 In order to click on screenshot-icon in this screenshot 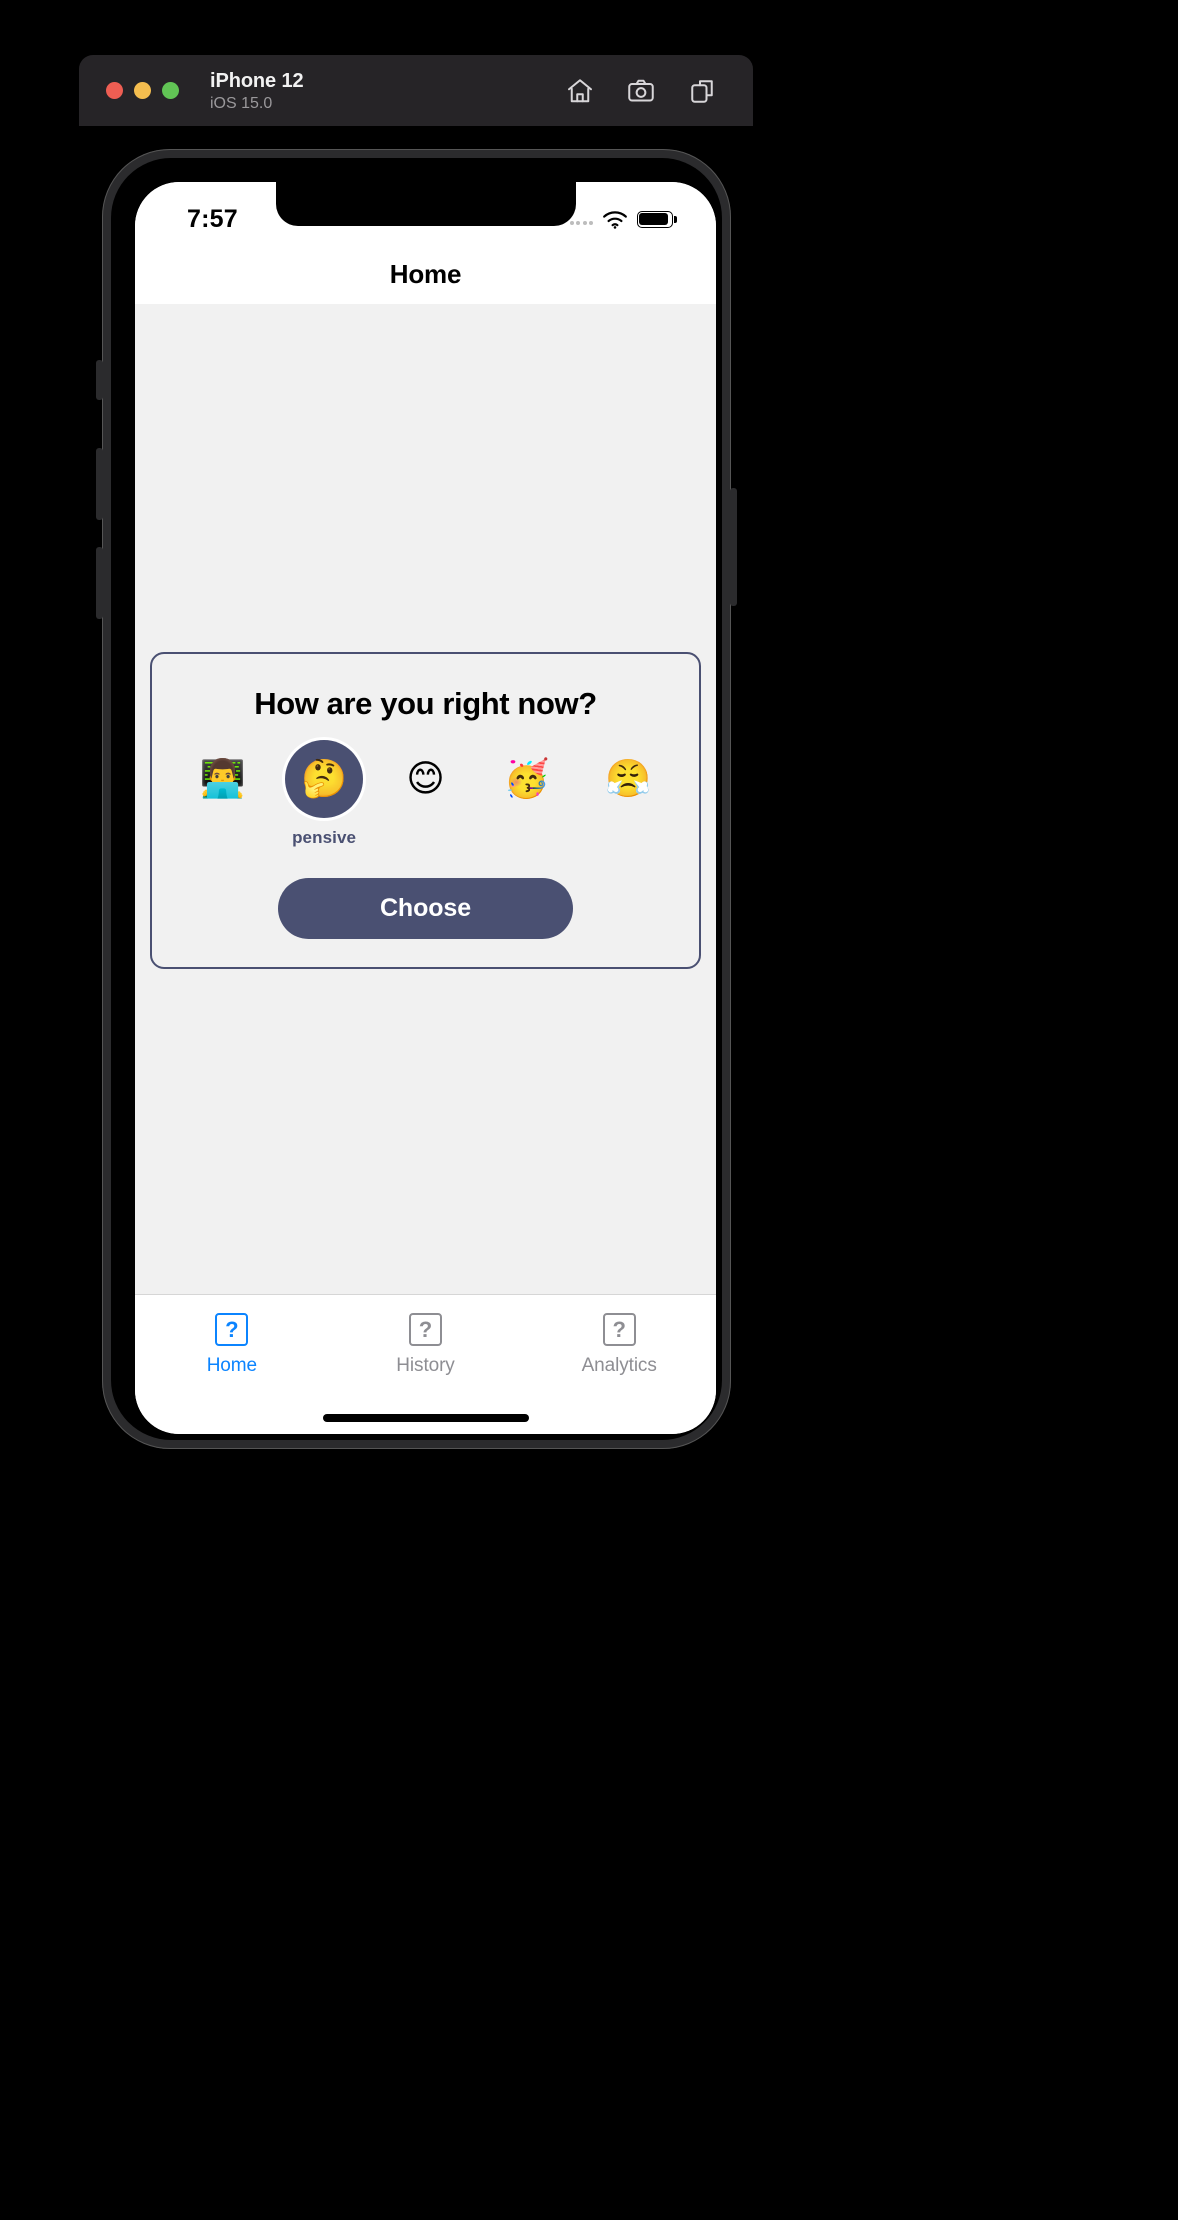, I will do `click(641, 91)`.